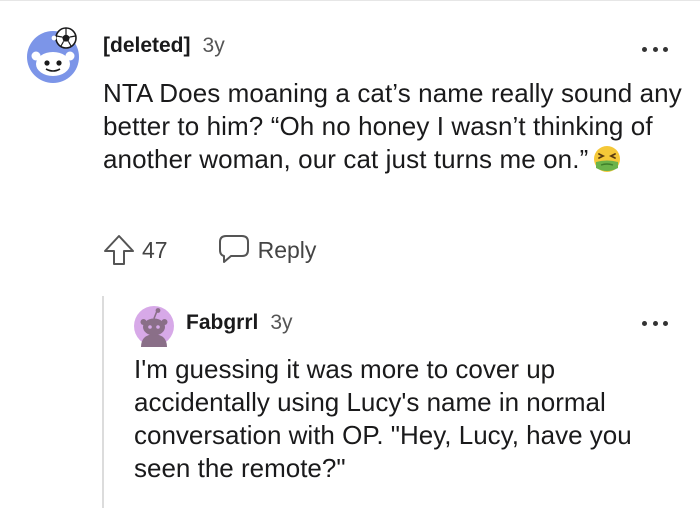 Image resolution: width=700 pixels, height=508 pixels. I want to click on upvote-button: 47, so click(135, 250).